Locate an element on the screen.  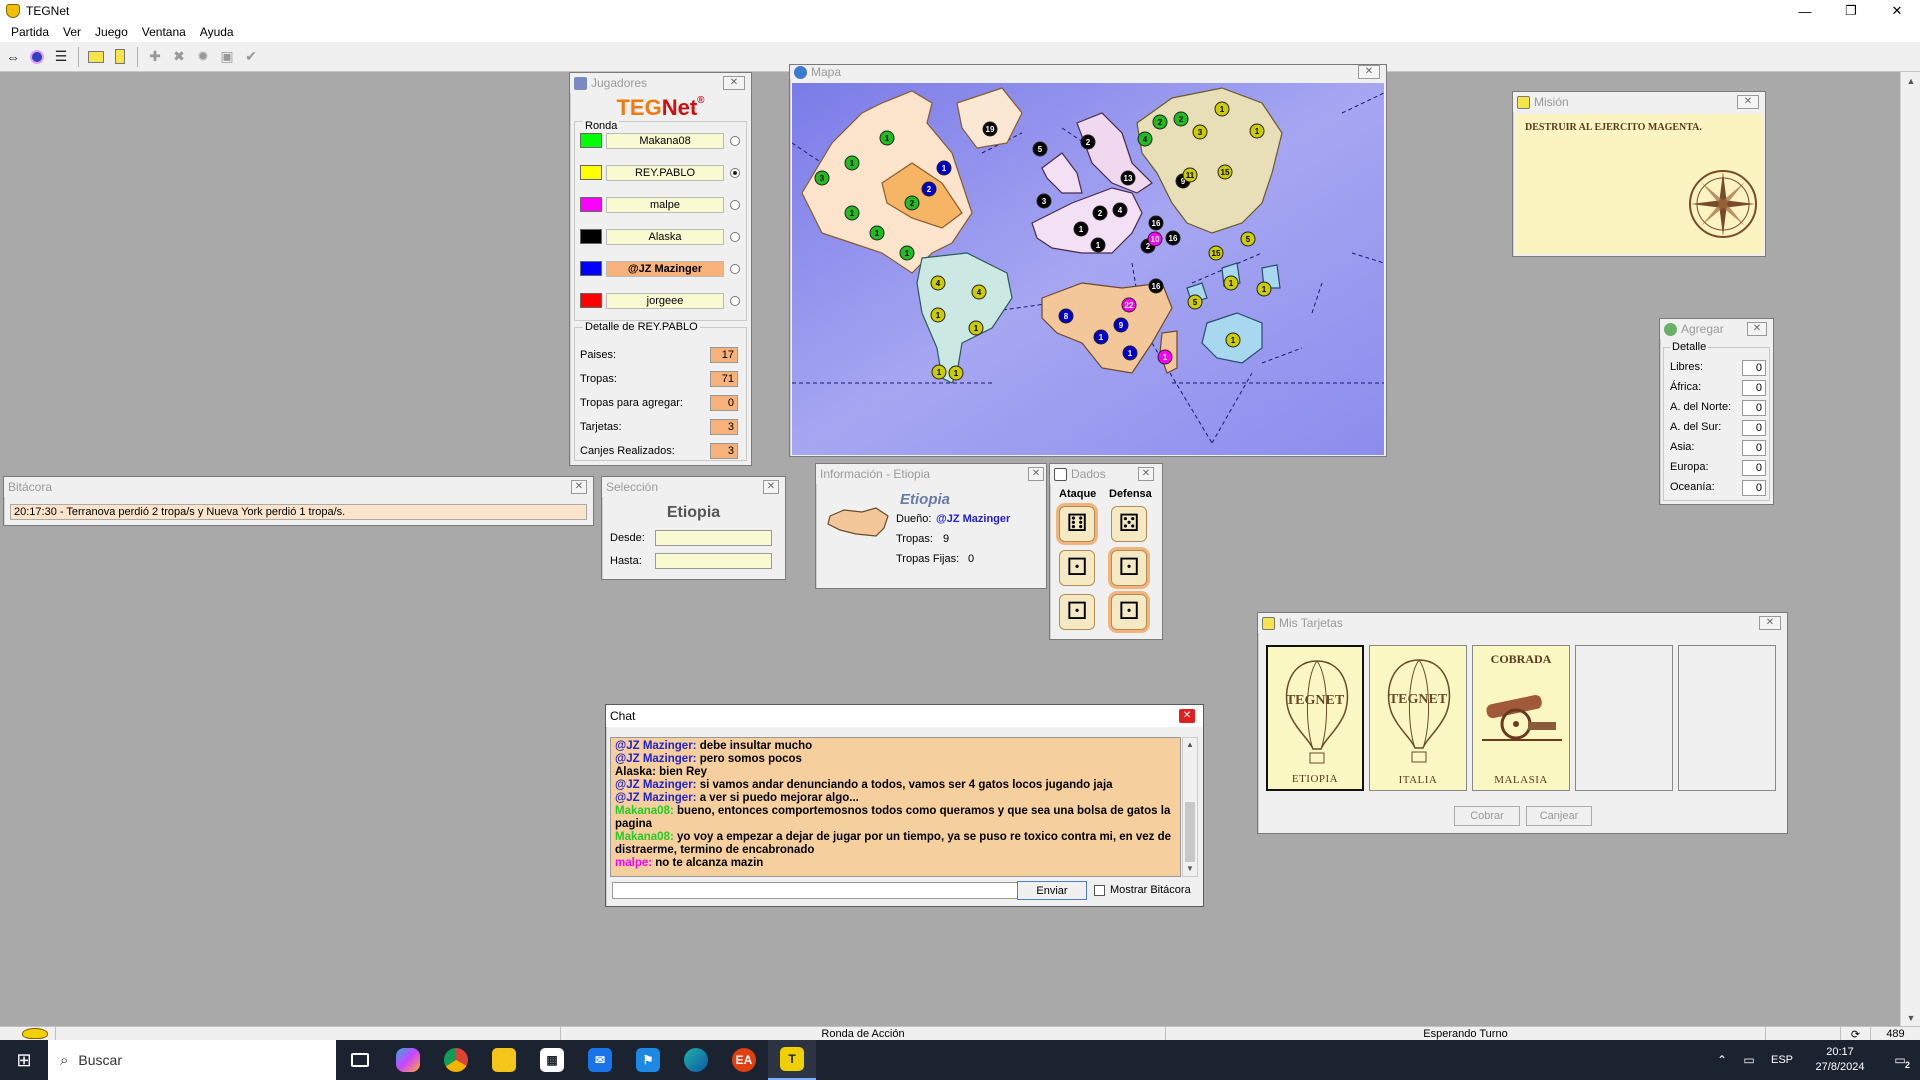
card-yellow-icon is located at coordinates (96, 57).